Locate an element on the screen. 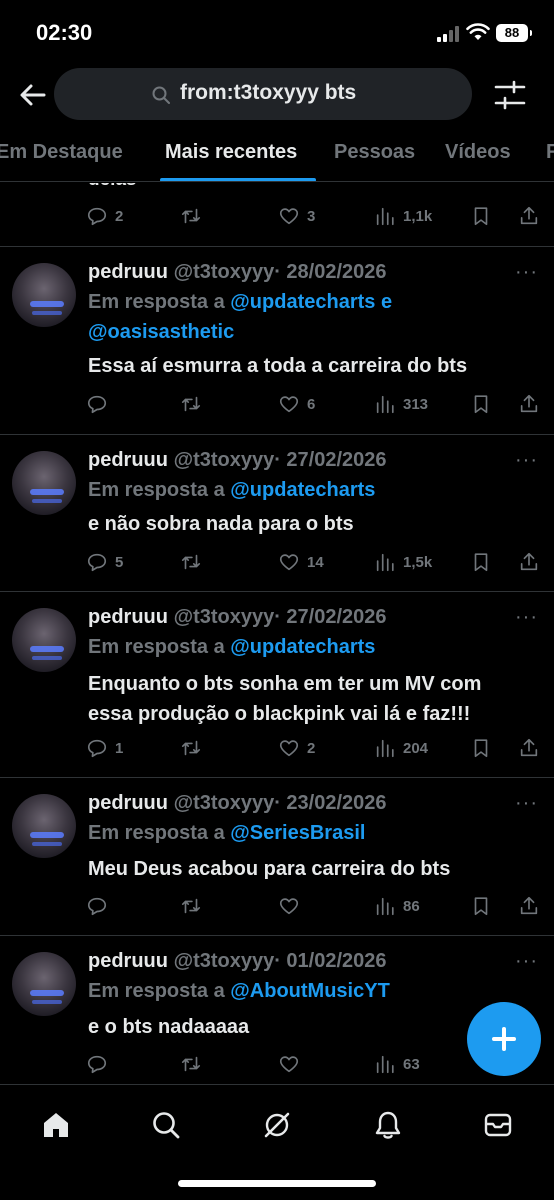 The width and height of the screenshot is (554, 1200). retweet-icon is located at coordinates (191, 216).